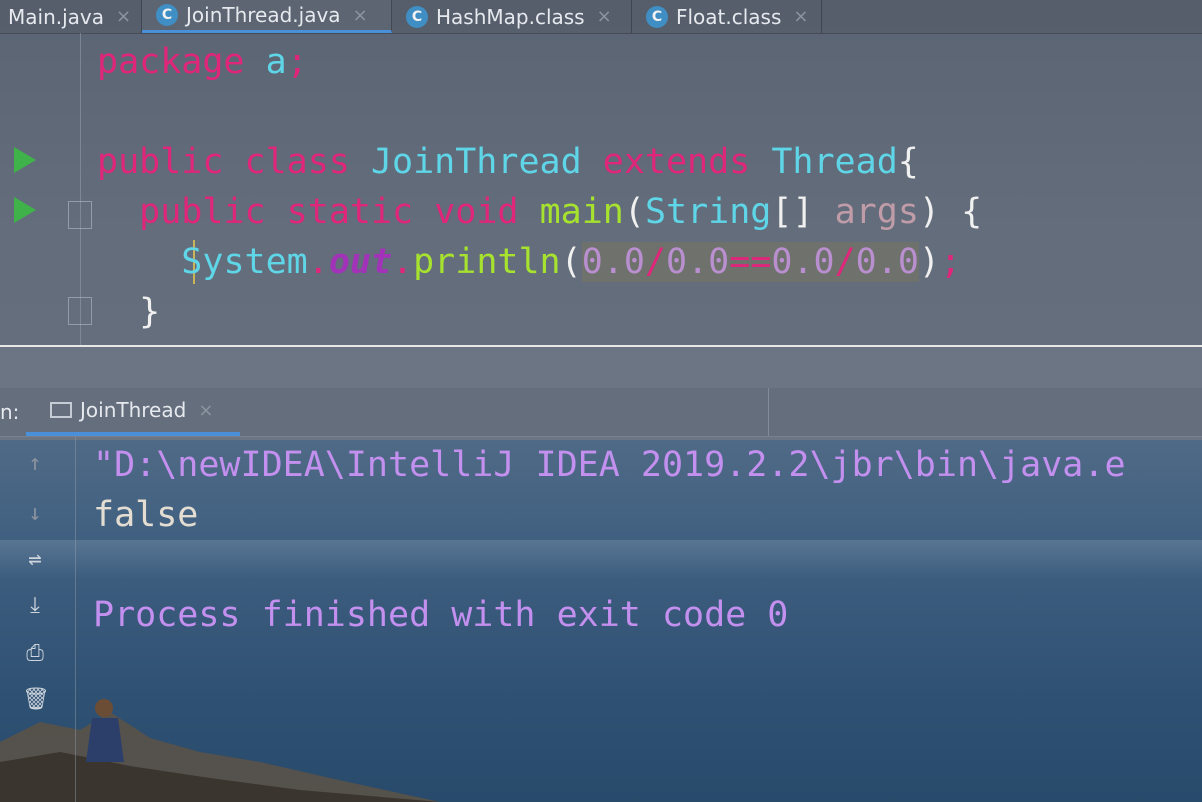 This screenshot has width=1202, height=802. I want to click on run-main-icon, so click(25, 210).